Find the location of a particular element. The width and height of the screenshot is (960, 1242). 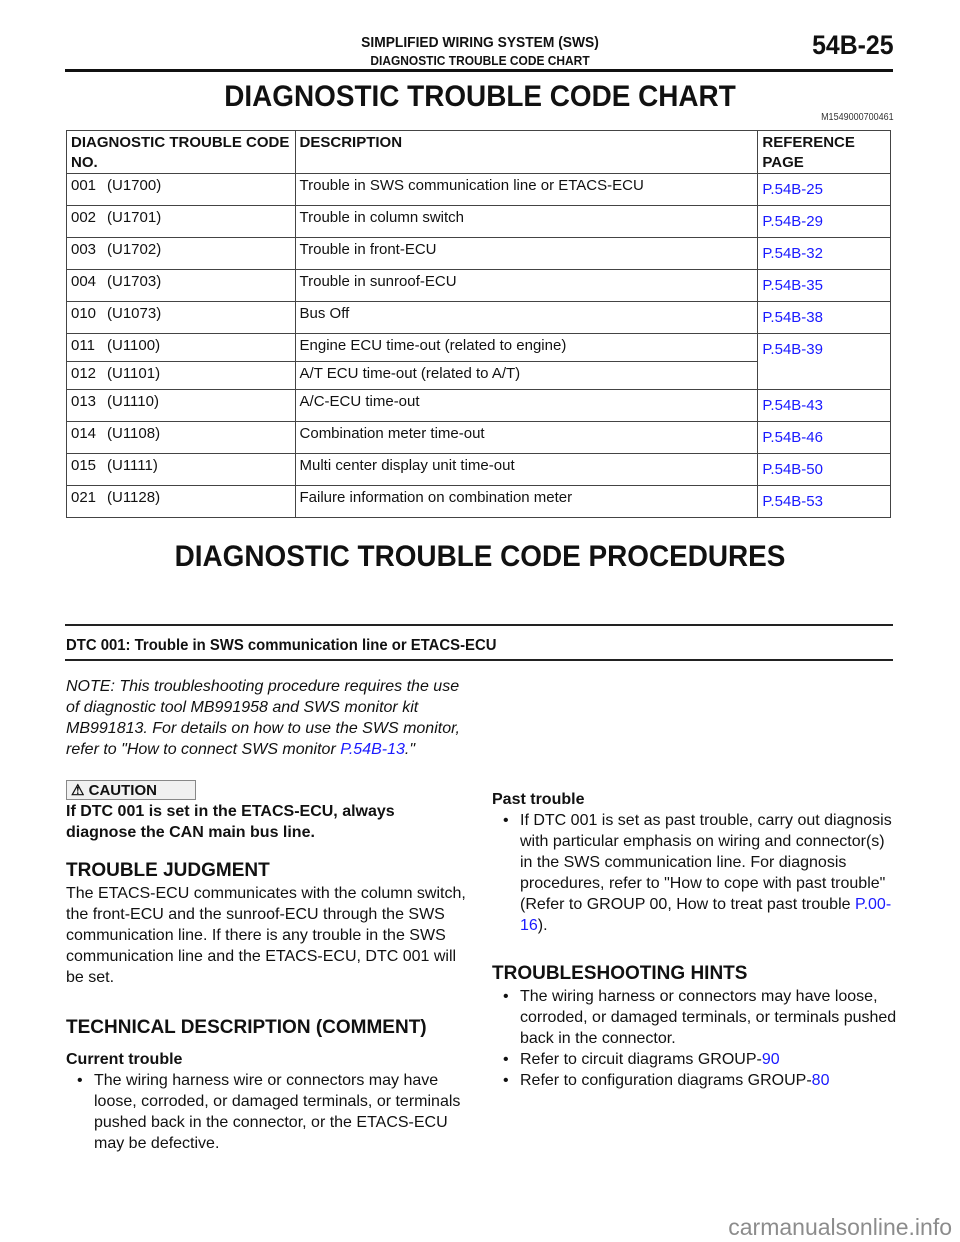

note-suffix: ." is located at coordinates (410, 749).